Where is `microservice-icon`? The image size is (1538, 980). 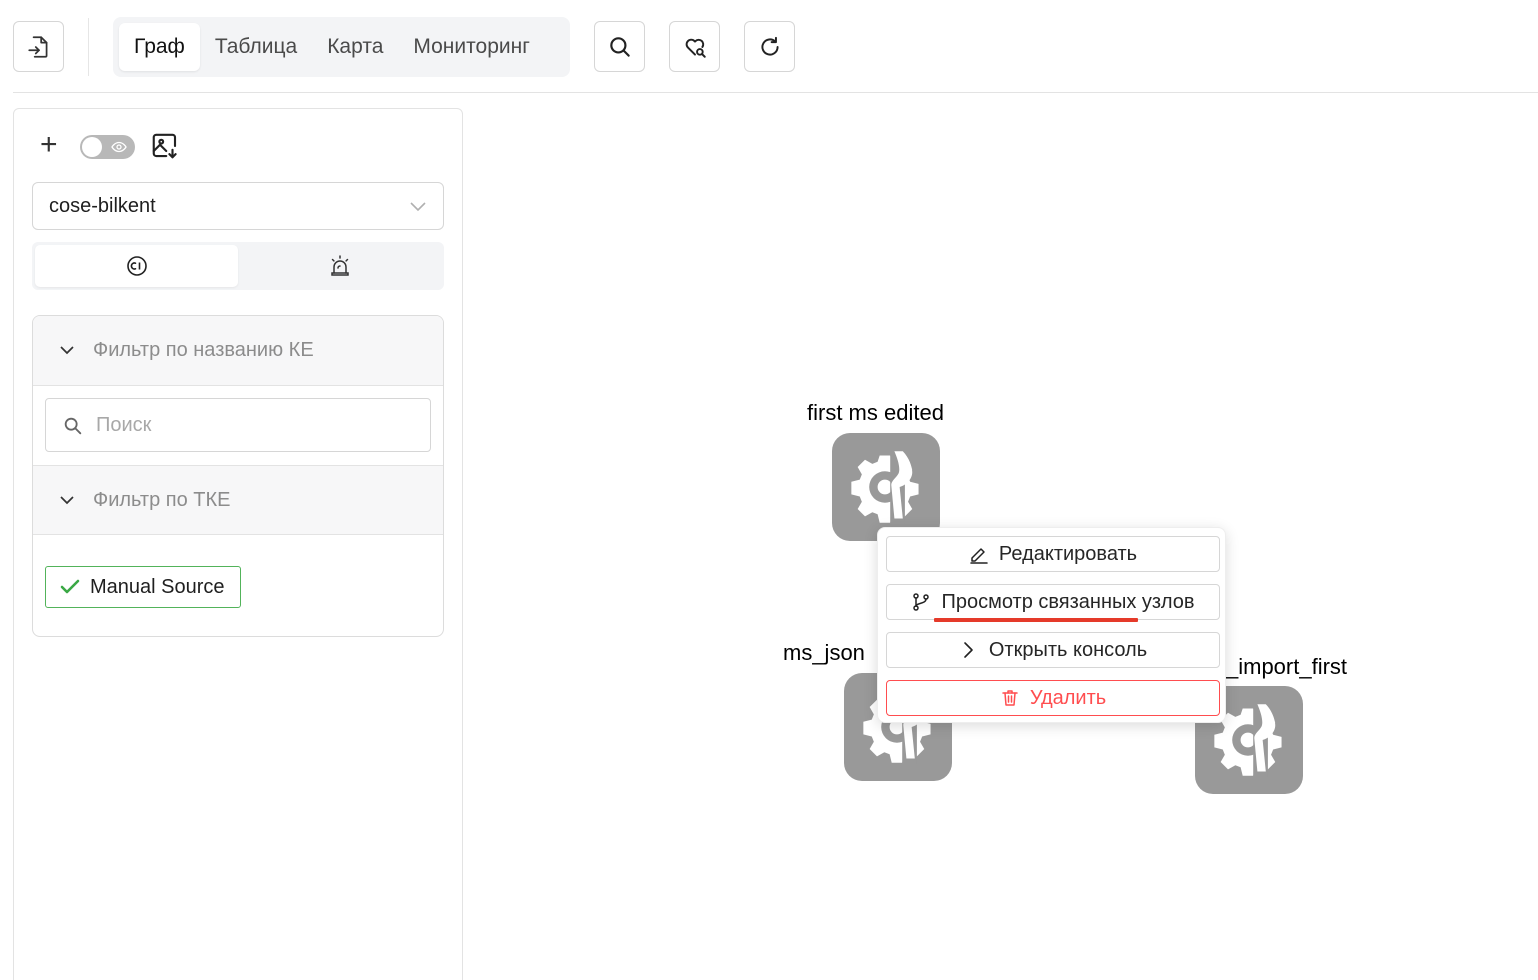
microservice-icon is located at coordinates (885, 488).